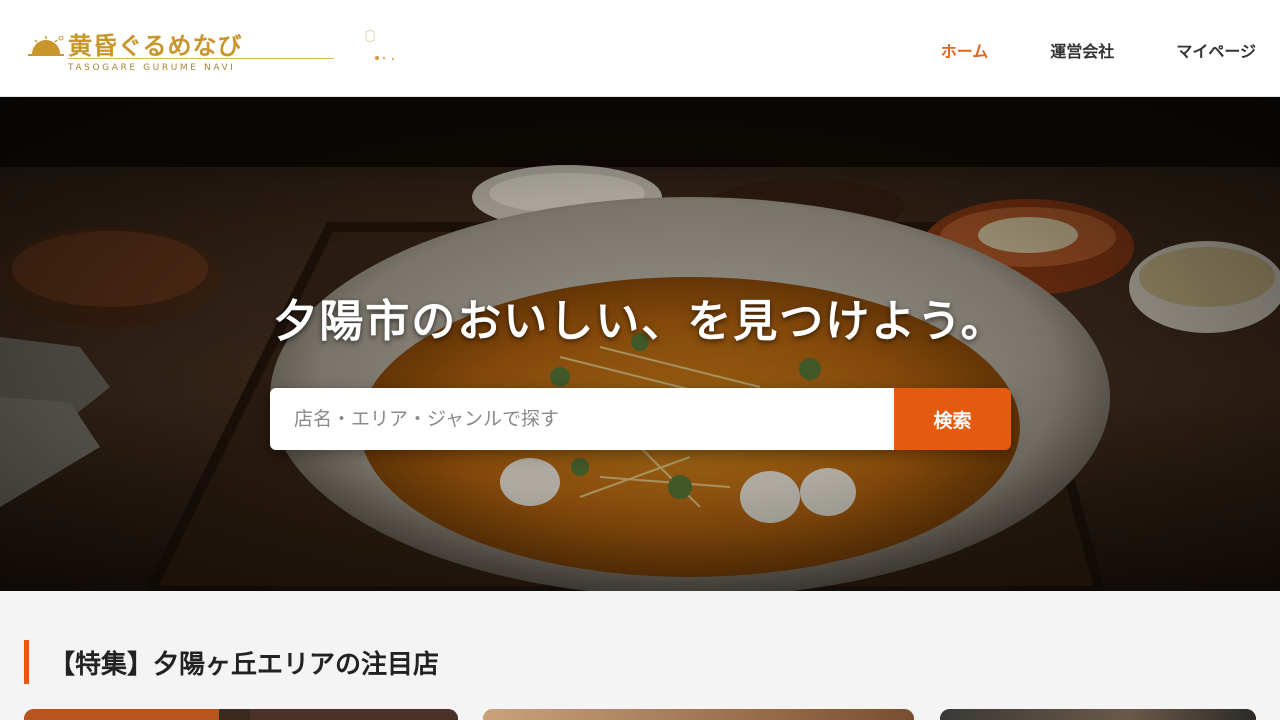 The width and height of the screenshot is (1280, 720). Describe the element at coordinates (640, 321) in the screenshot. I see `hero-headline: 夕陽市のおいしい、を見つけよう。` at that location.